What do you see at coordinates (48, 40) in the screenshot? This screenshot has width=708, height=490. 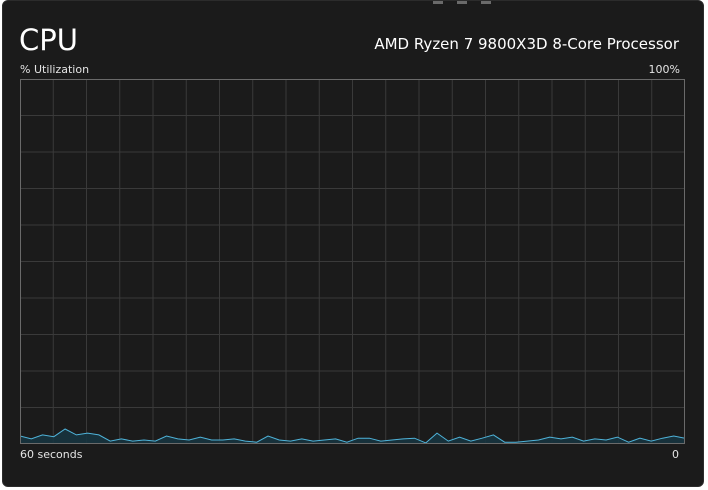 I see `panel-title: CPU` at bounding box center [48, 40].